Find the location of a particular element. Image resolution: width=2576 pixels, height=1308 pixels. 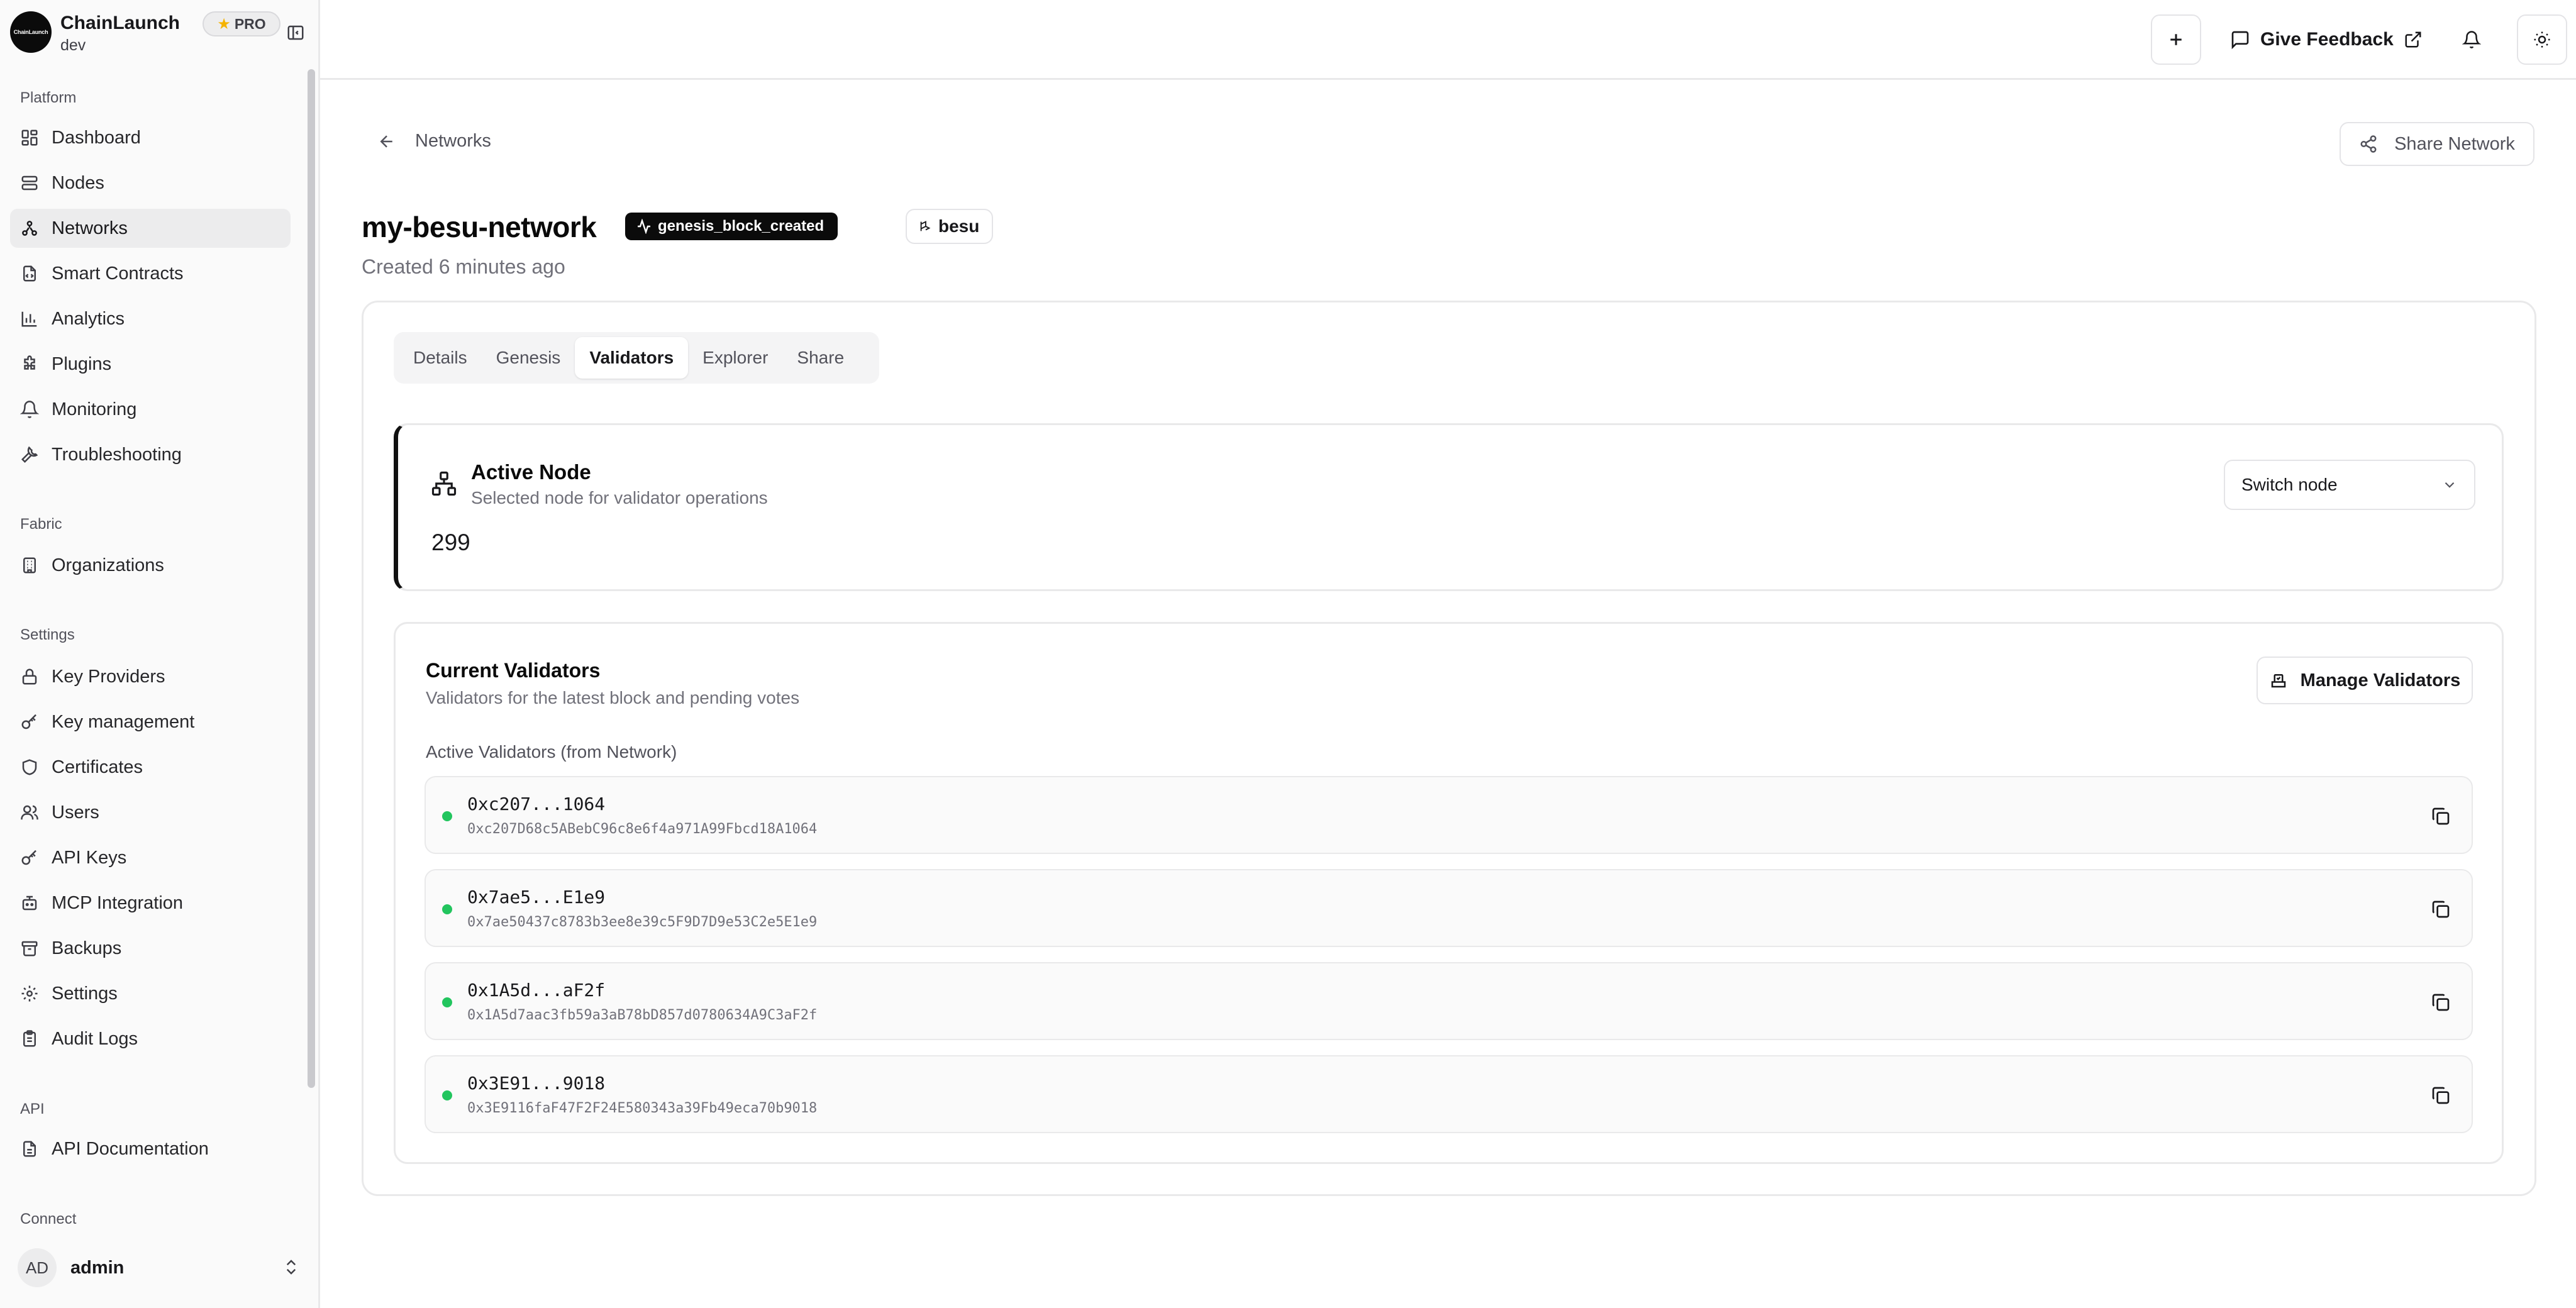

share-network-button: Share Network is located at coordinates (2437, 144).